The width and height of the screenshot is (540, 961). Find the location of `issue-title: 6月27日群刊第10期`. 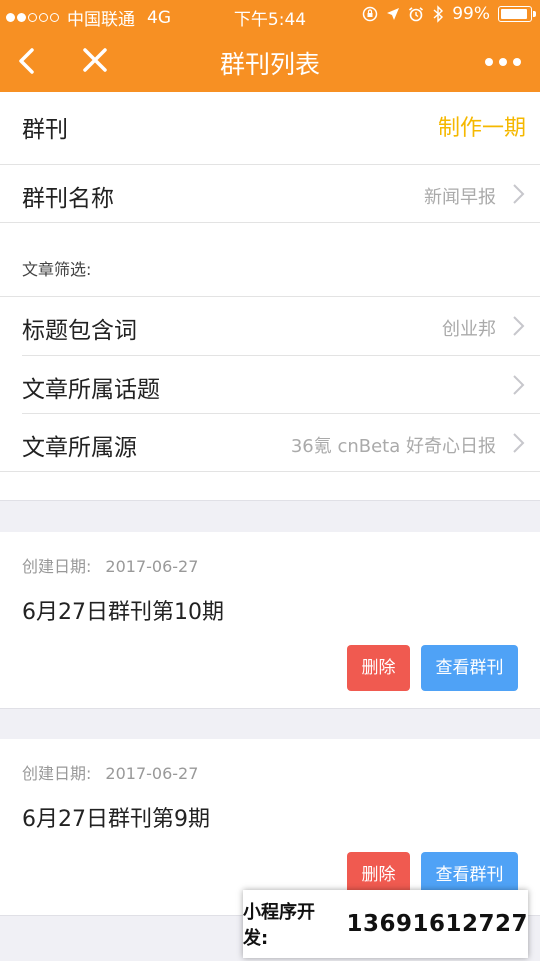

issue-title: 6月27日群刊第10期 is located at coordinates (123, 612).